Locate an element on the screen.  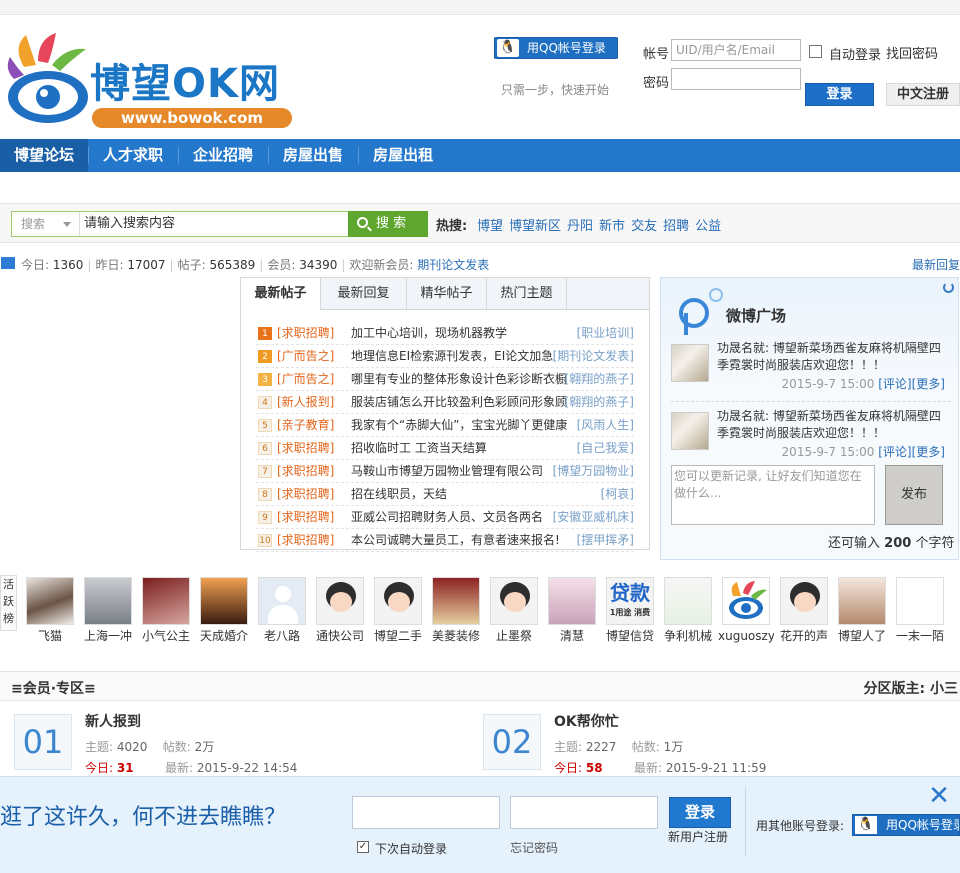
auto-login-checkbox is located at coordinates (815, 51).